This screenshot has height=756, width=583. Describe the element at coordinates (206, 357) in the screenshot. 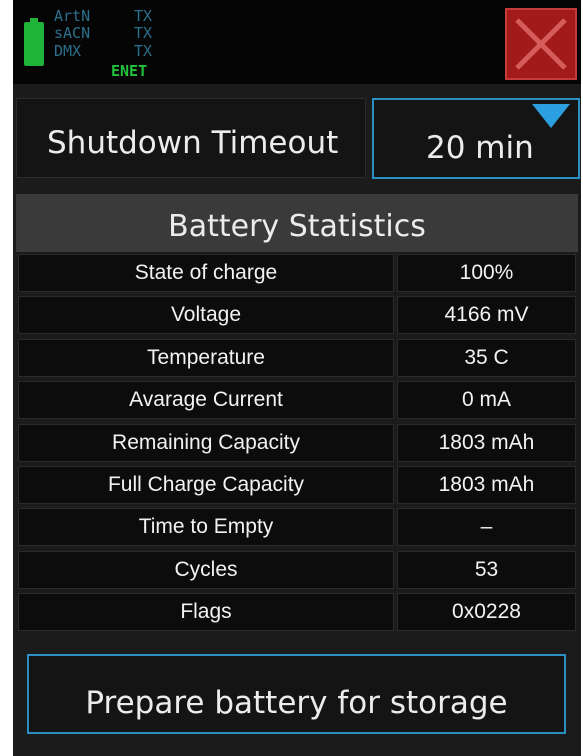

I see `stat-label: Temperature` at that location.